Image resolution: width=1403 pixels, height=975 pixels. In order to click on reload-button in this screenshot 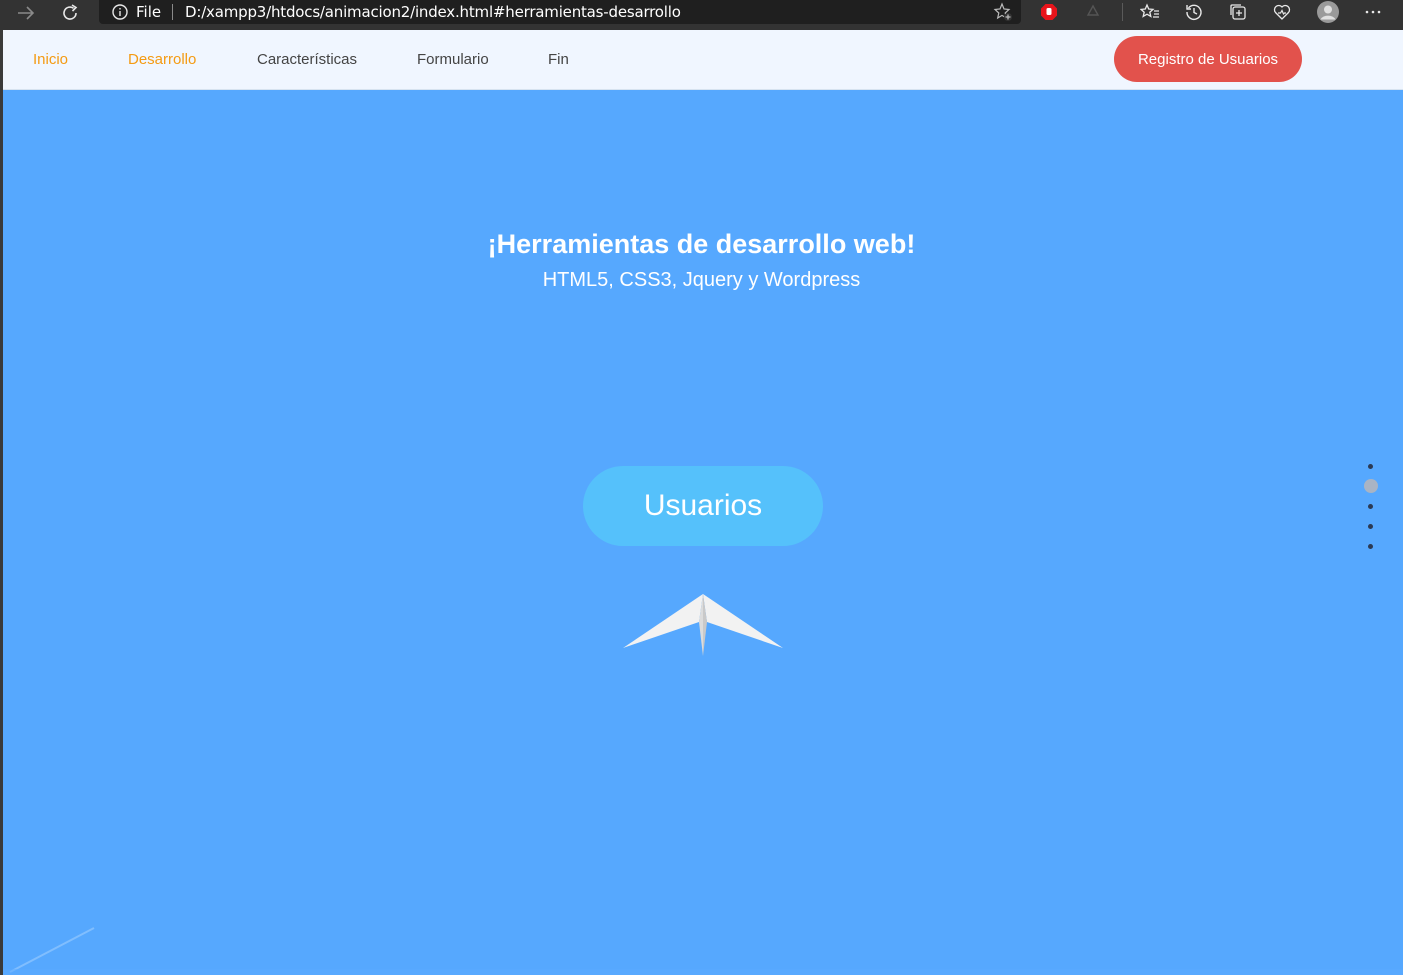, I will do `click(70, 13)`.